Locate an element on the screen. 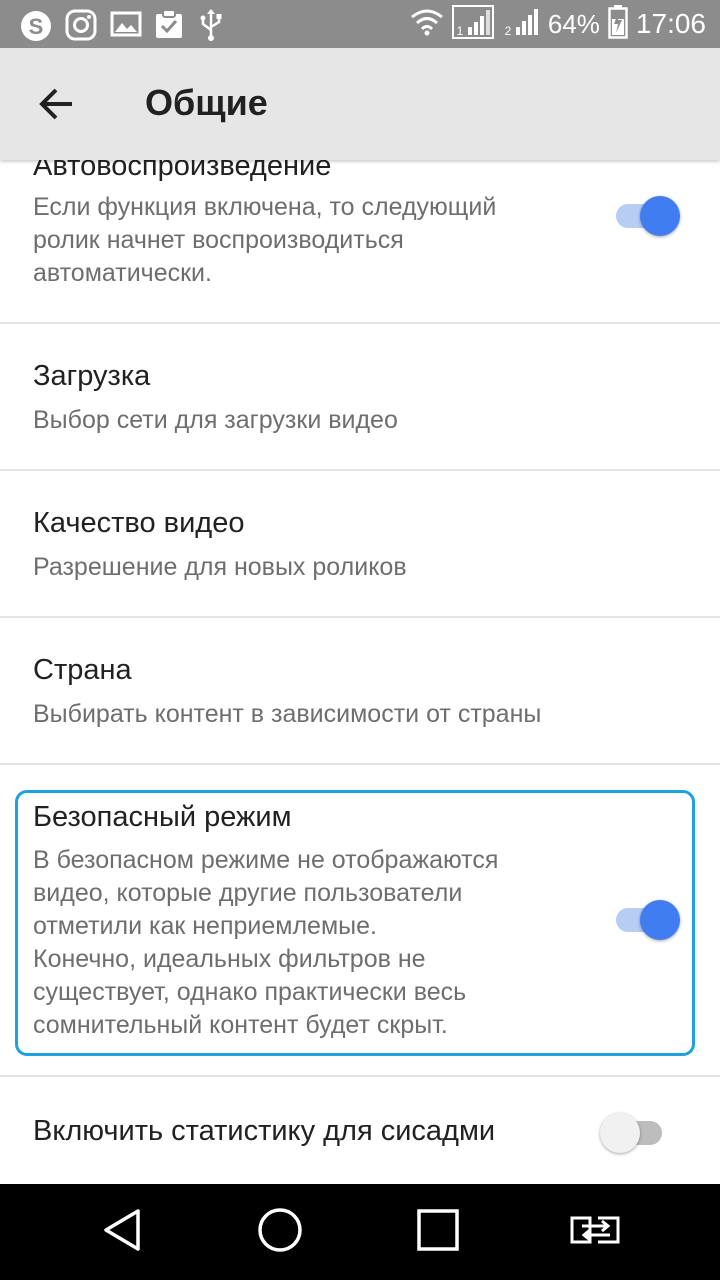 This screenshot has height=1280, width=720. signal-sim1-icon: 1 is located at coordinates (472, 24).